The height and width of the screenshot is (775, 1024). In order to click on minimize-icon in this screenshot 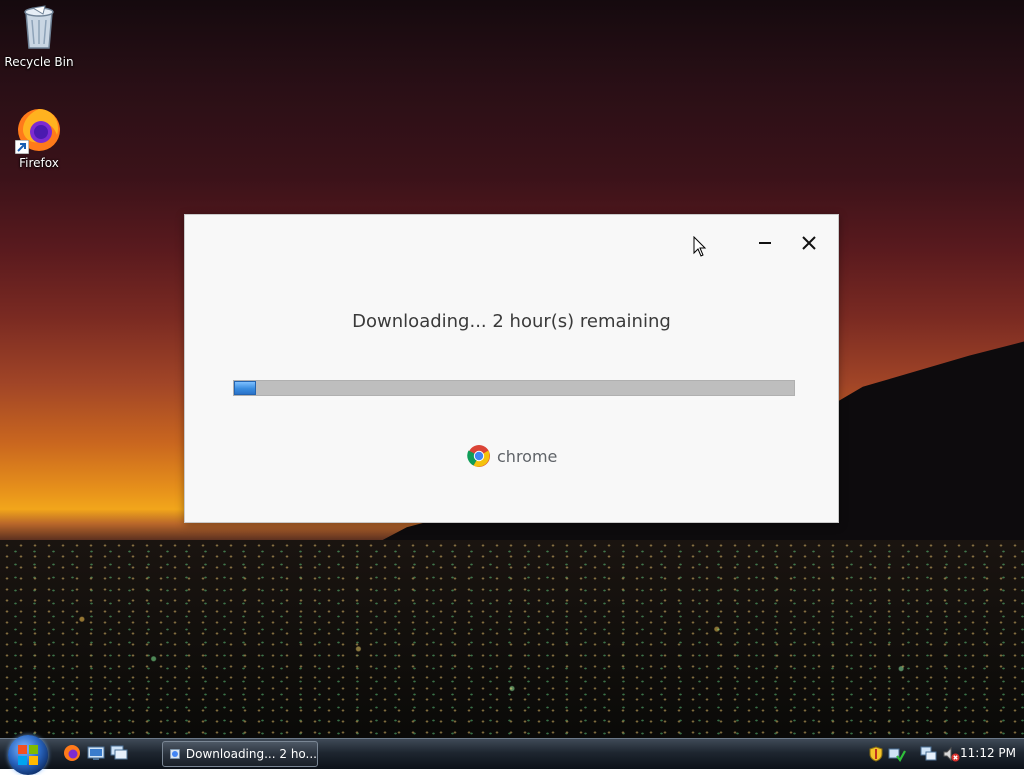, I will do `click(765, 243)`.